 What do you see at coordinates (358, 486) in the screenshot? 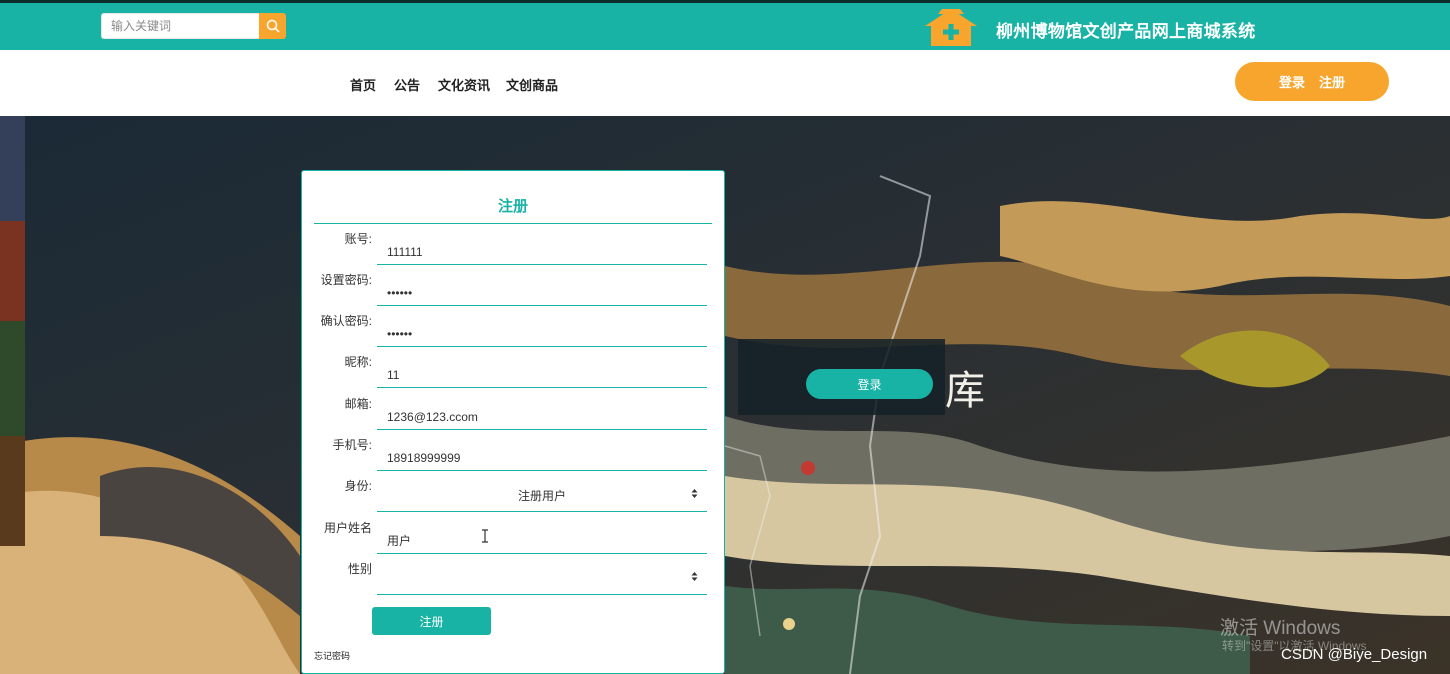
I see `field-label: 身份:` at bounding box center [358, 486].